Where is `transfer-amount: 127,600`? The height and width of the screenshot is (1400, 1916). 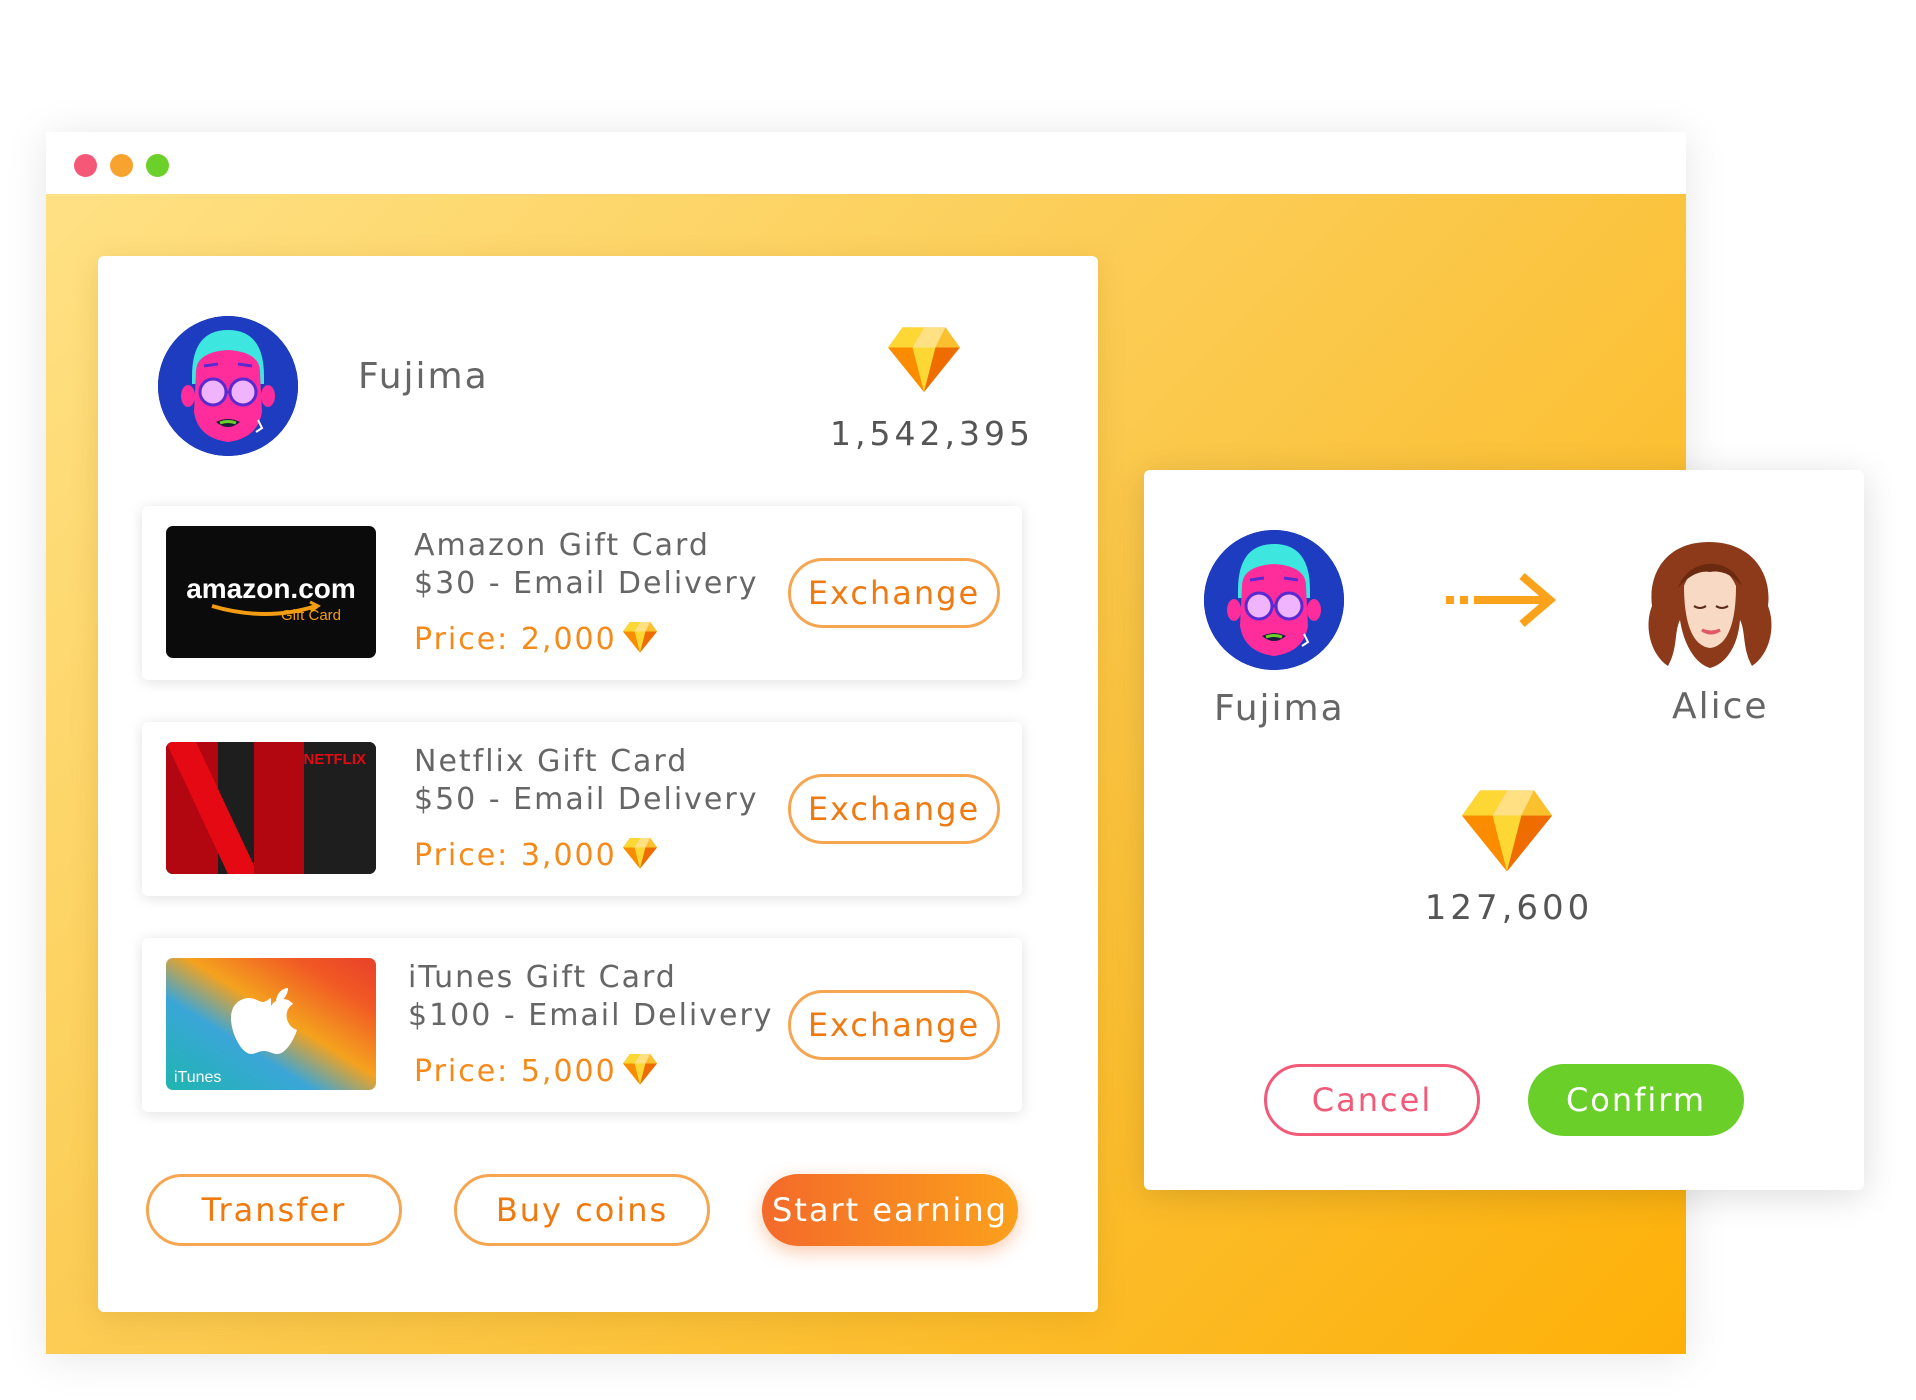
transfer-amount: 127,600 is located at coordinates (1509, 908).